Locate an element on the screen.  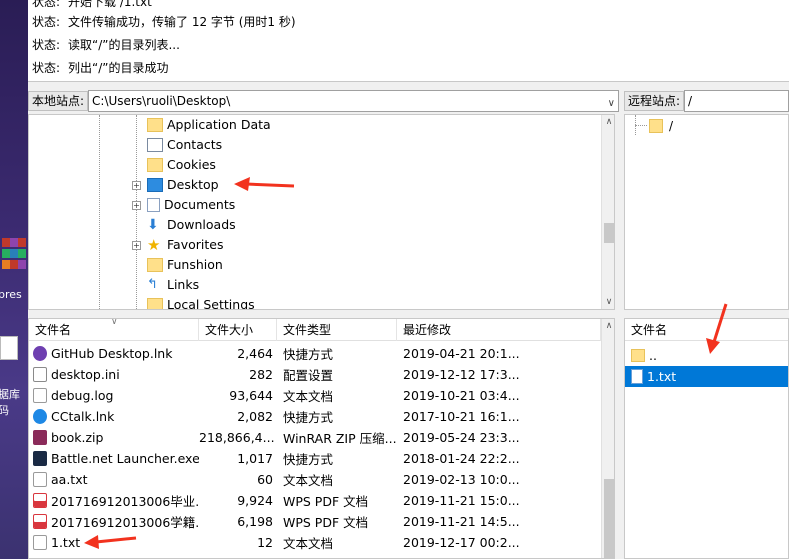
scroll-down-icon: ∨ is located at coordinates (608, 302).